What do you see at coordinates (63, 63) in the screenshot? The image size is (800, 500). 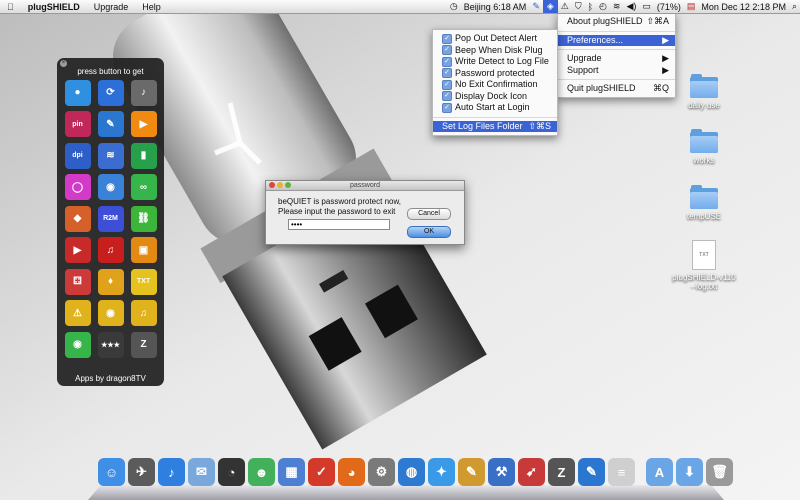 I see `close-icon: ×` at bounding box center [63, 63].